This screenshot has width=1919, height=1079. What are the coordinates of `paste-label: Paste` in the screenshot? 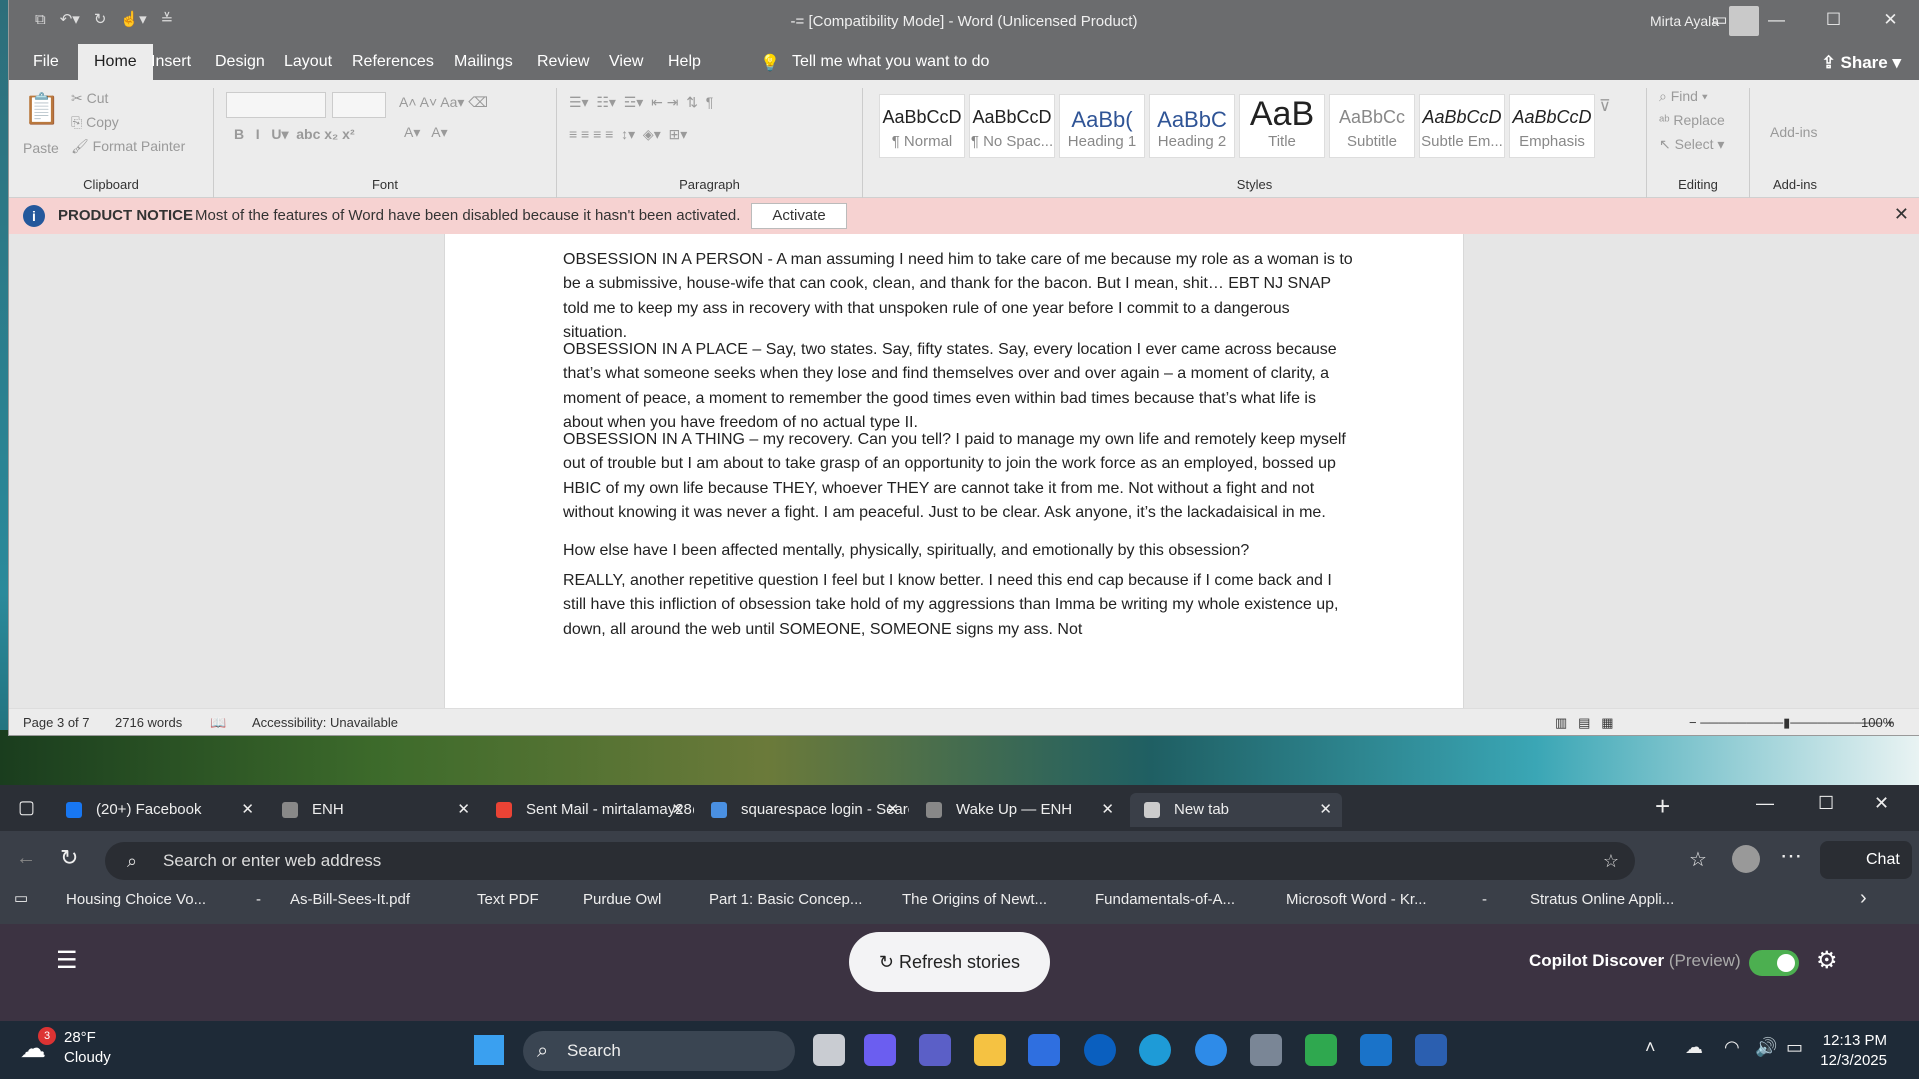 It's located at (41, 148).